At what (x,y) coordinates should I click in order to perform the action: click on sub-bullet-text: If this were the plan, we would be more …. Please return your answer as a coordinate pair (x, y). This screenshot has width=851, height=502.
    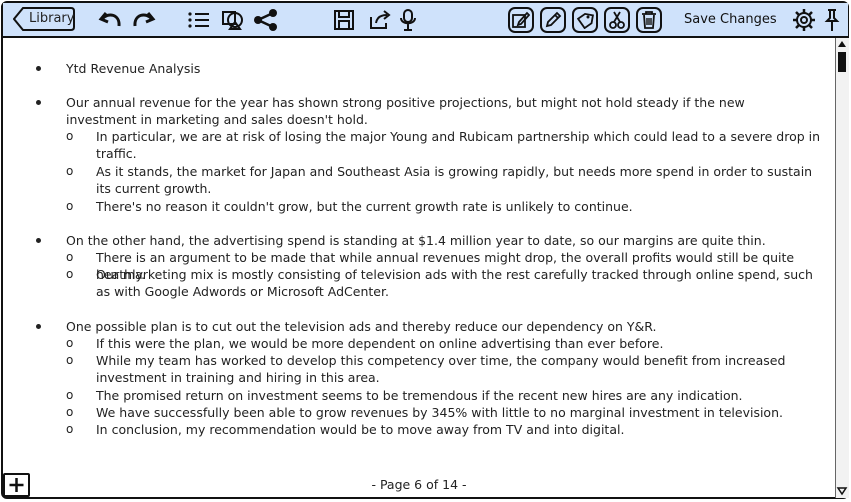
    Looking at the image, I should click on (380, 343).